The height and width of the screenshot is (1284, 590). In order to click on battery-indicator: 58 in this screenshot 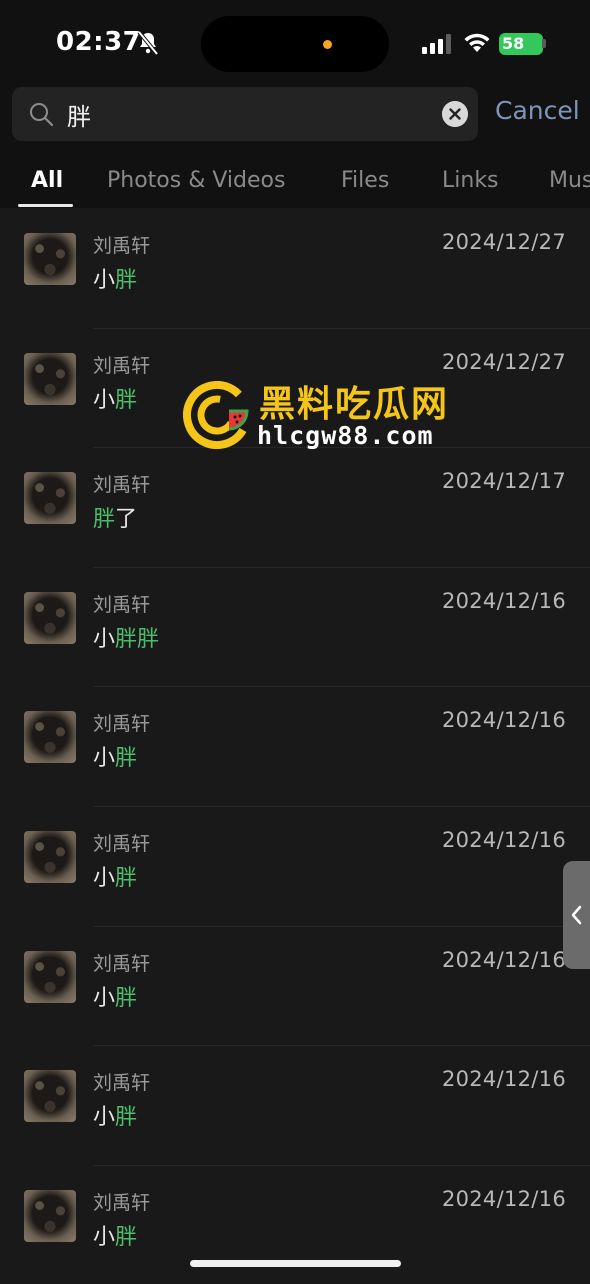, I will do `click(521, 44)`.